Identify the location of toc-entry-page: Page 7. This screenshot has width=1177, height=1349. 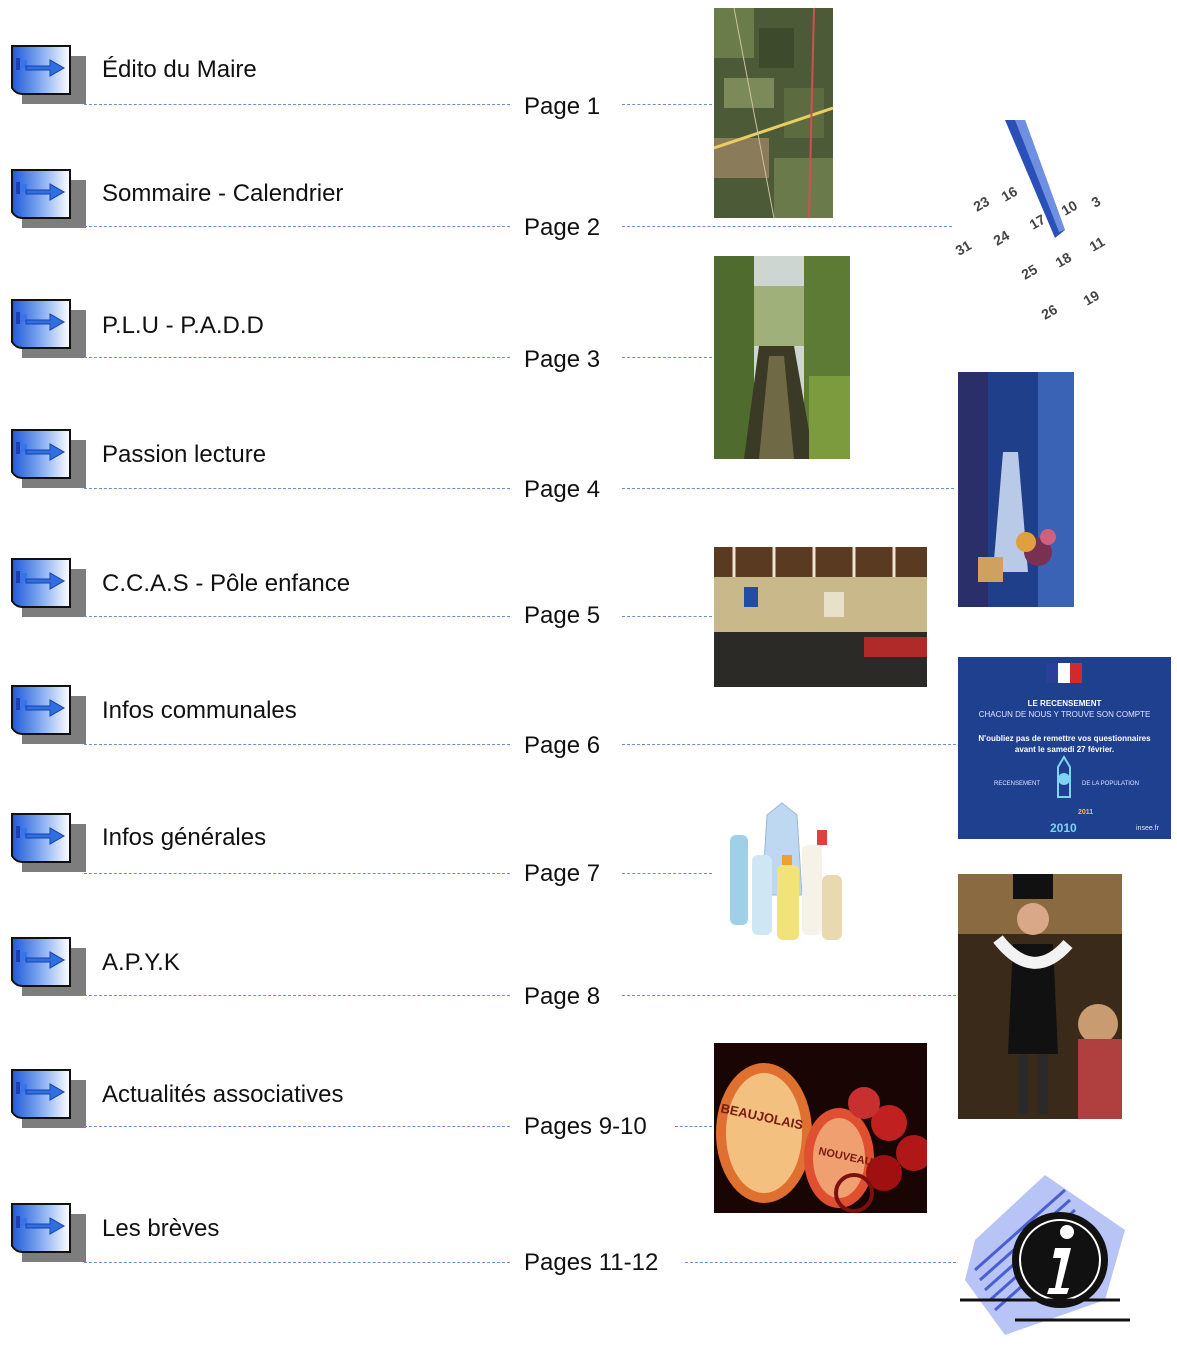
(562, 874).